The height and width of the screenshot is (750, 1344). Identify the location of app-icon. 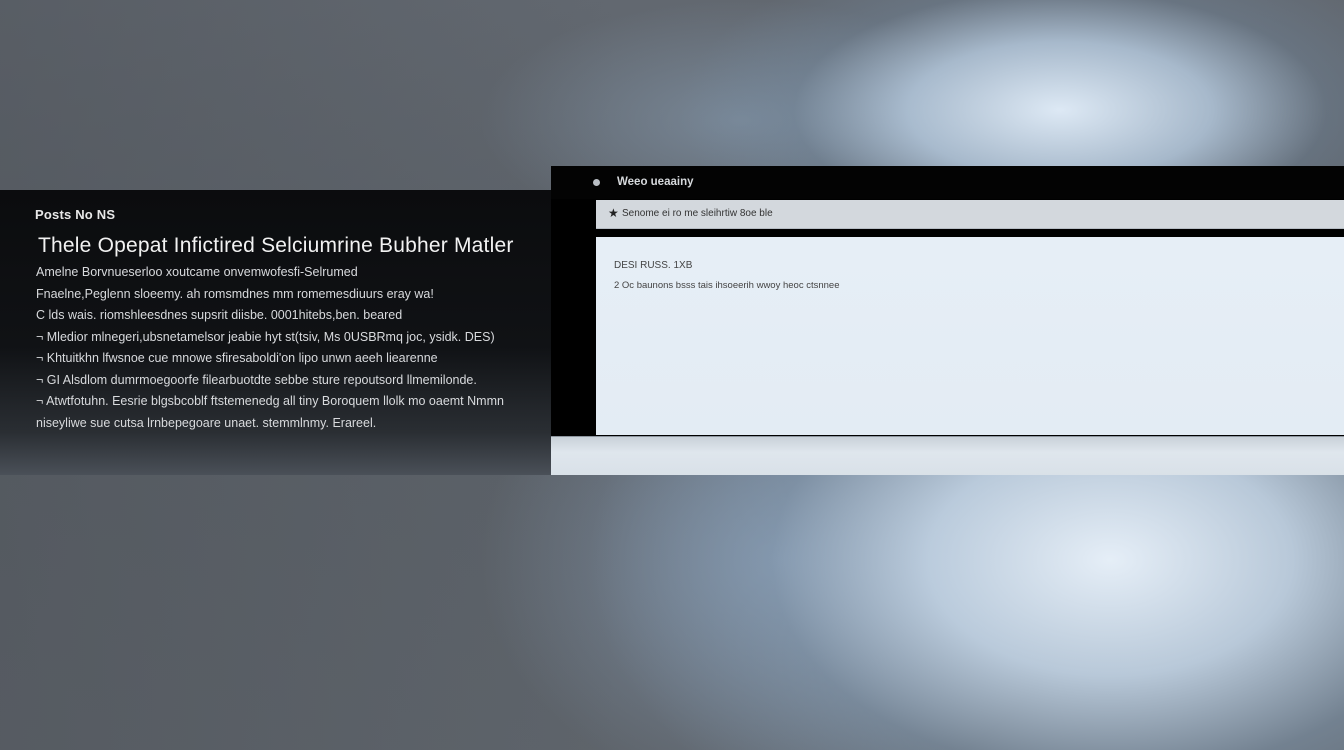
(596, 182).